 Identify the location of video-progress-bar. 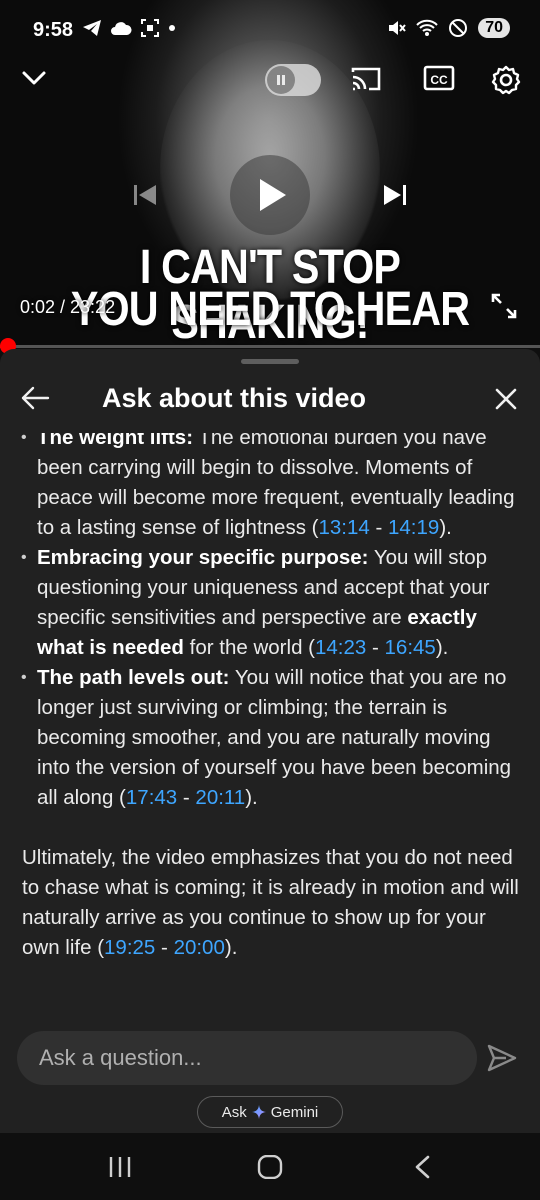
(270, 346).